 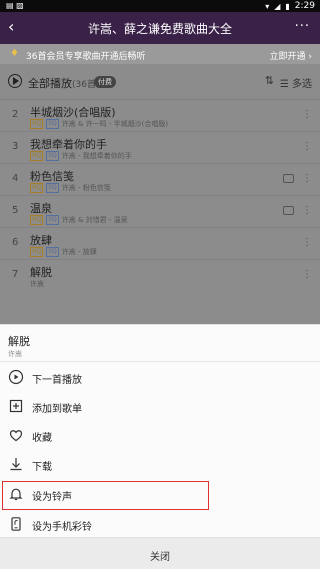 What do you see at coordinates (160, 292) in the screenshot?
I see `list-item: 7 解脱 许嵩 ⋮` at bounding box center [160, 292].